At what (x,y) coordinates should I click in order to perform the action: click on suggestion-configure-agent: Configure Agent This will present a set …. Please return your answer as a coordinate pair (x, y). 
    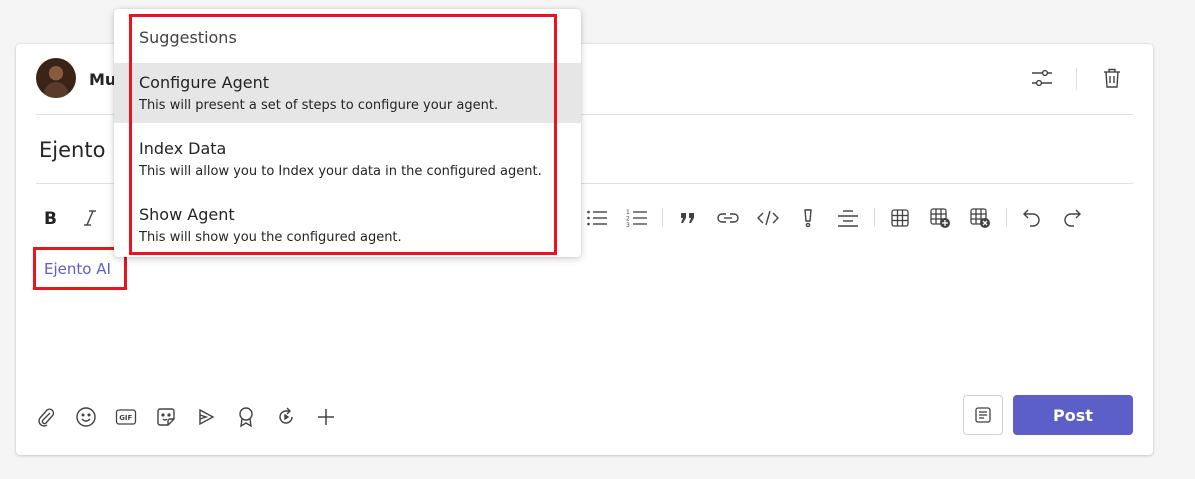
    Looking at the image, I should click on (347, 93).